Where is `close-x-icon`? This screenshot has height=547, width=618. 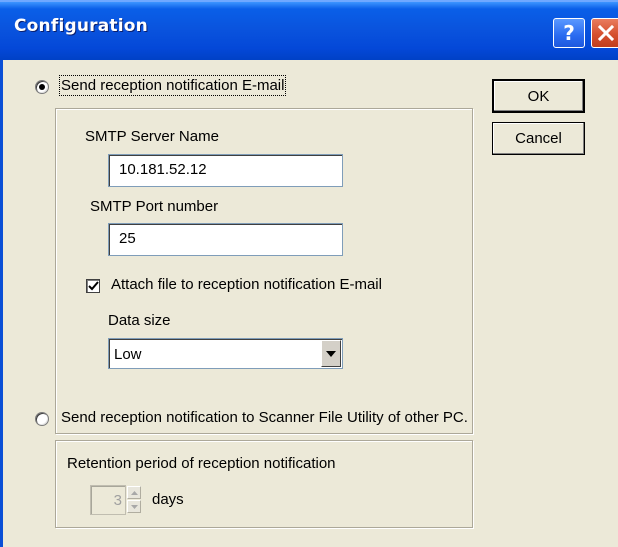
close-x-icon is located at coordinates (606, 33).